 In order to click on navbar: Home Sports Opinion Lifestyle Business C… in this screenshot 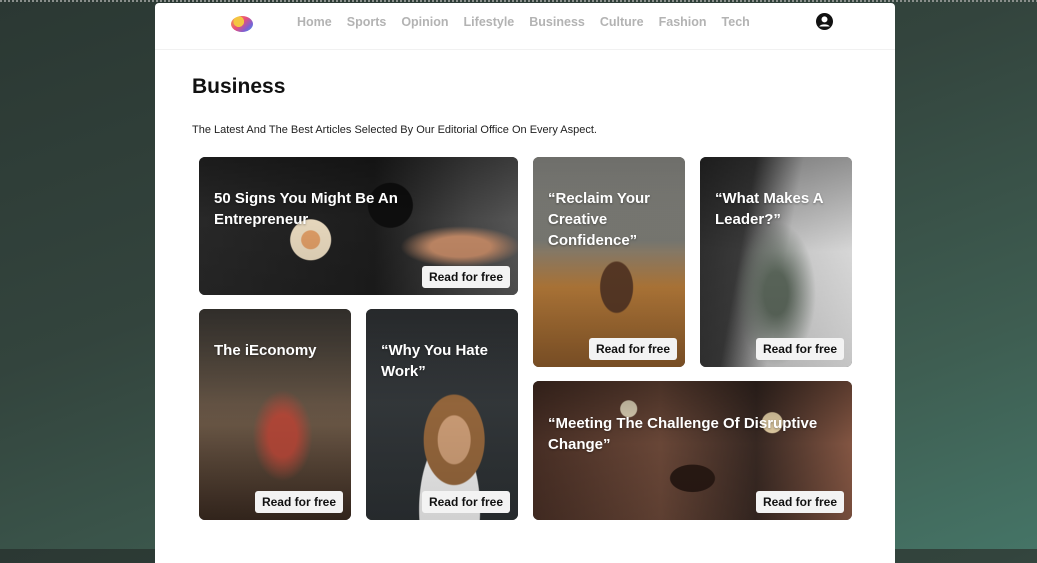, I will do `click(525, 26)`.